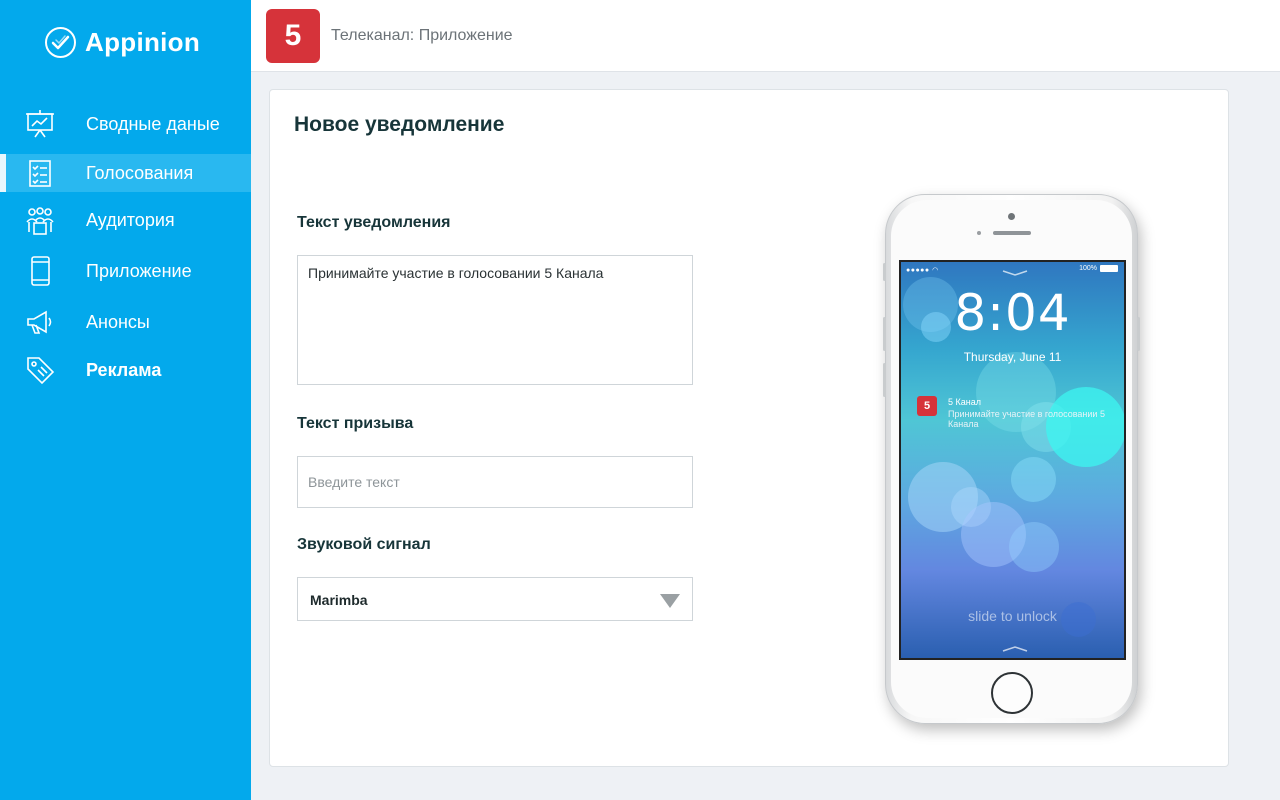 The height and width of the screenshot is (800, 1280). What do you see at coordinates (153, 123) in the screenshot?
I see `sidebar-item-label: Сводные даные` at bounding box center [153, 123].